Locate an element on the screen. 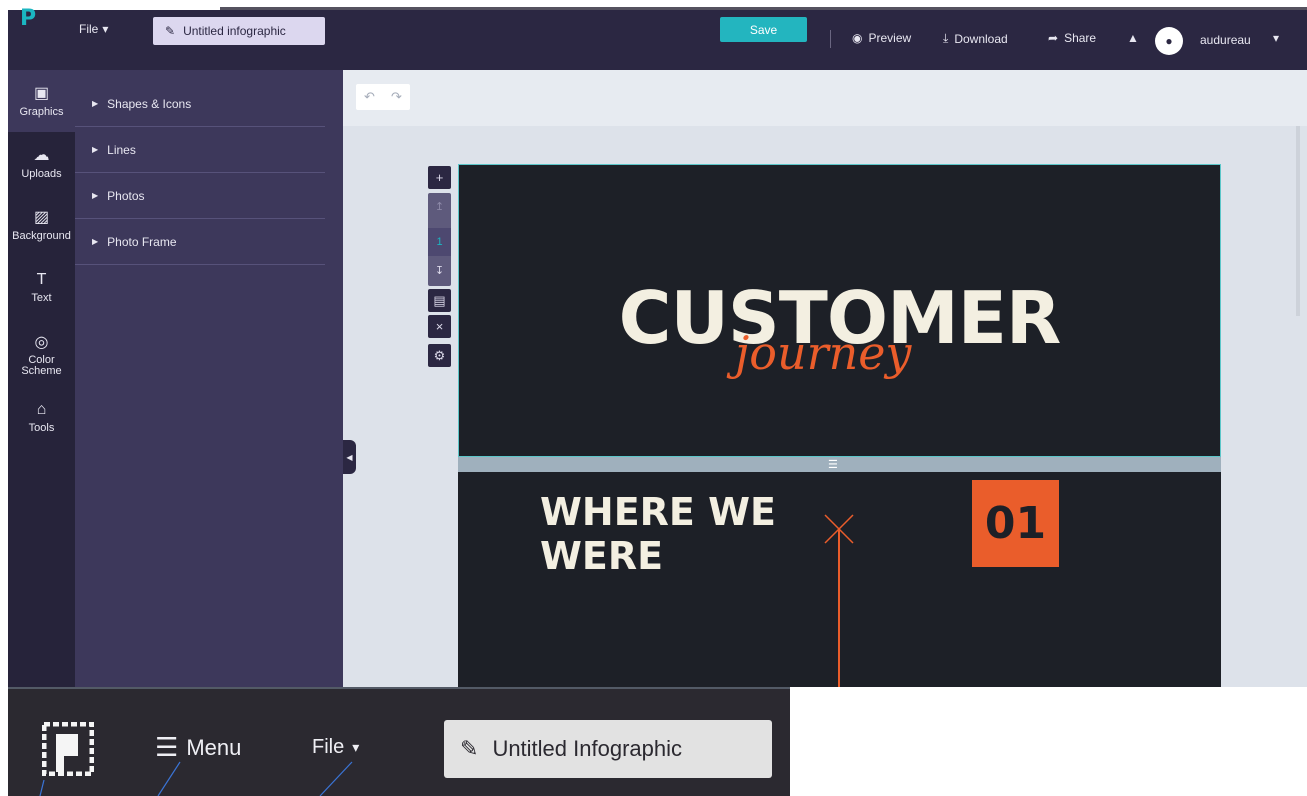 The image size is (1307, 796). undo-icon: ↶ is located at coordinates (369, 97).